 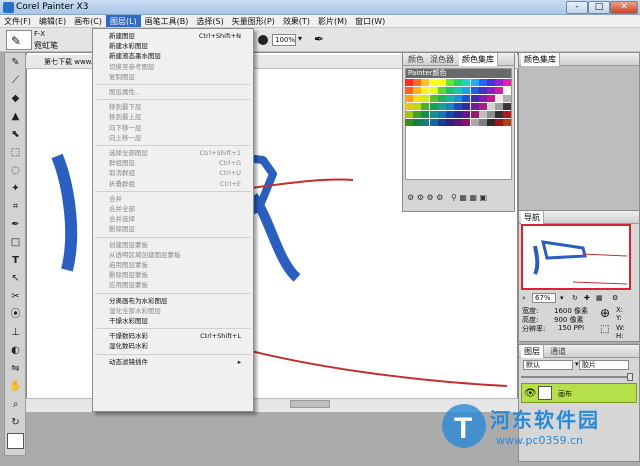 I want to click on opacity-dropdown-icon: ▾, so click(x=300, y=38).